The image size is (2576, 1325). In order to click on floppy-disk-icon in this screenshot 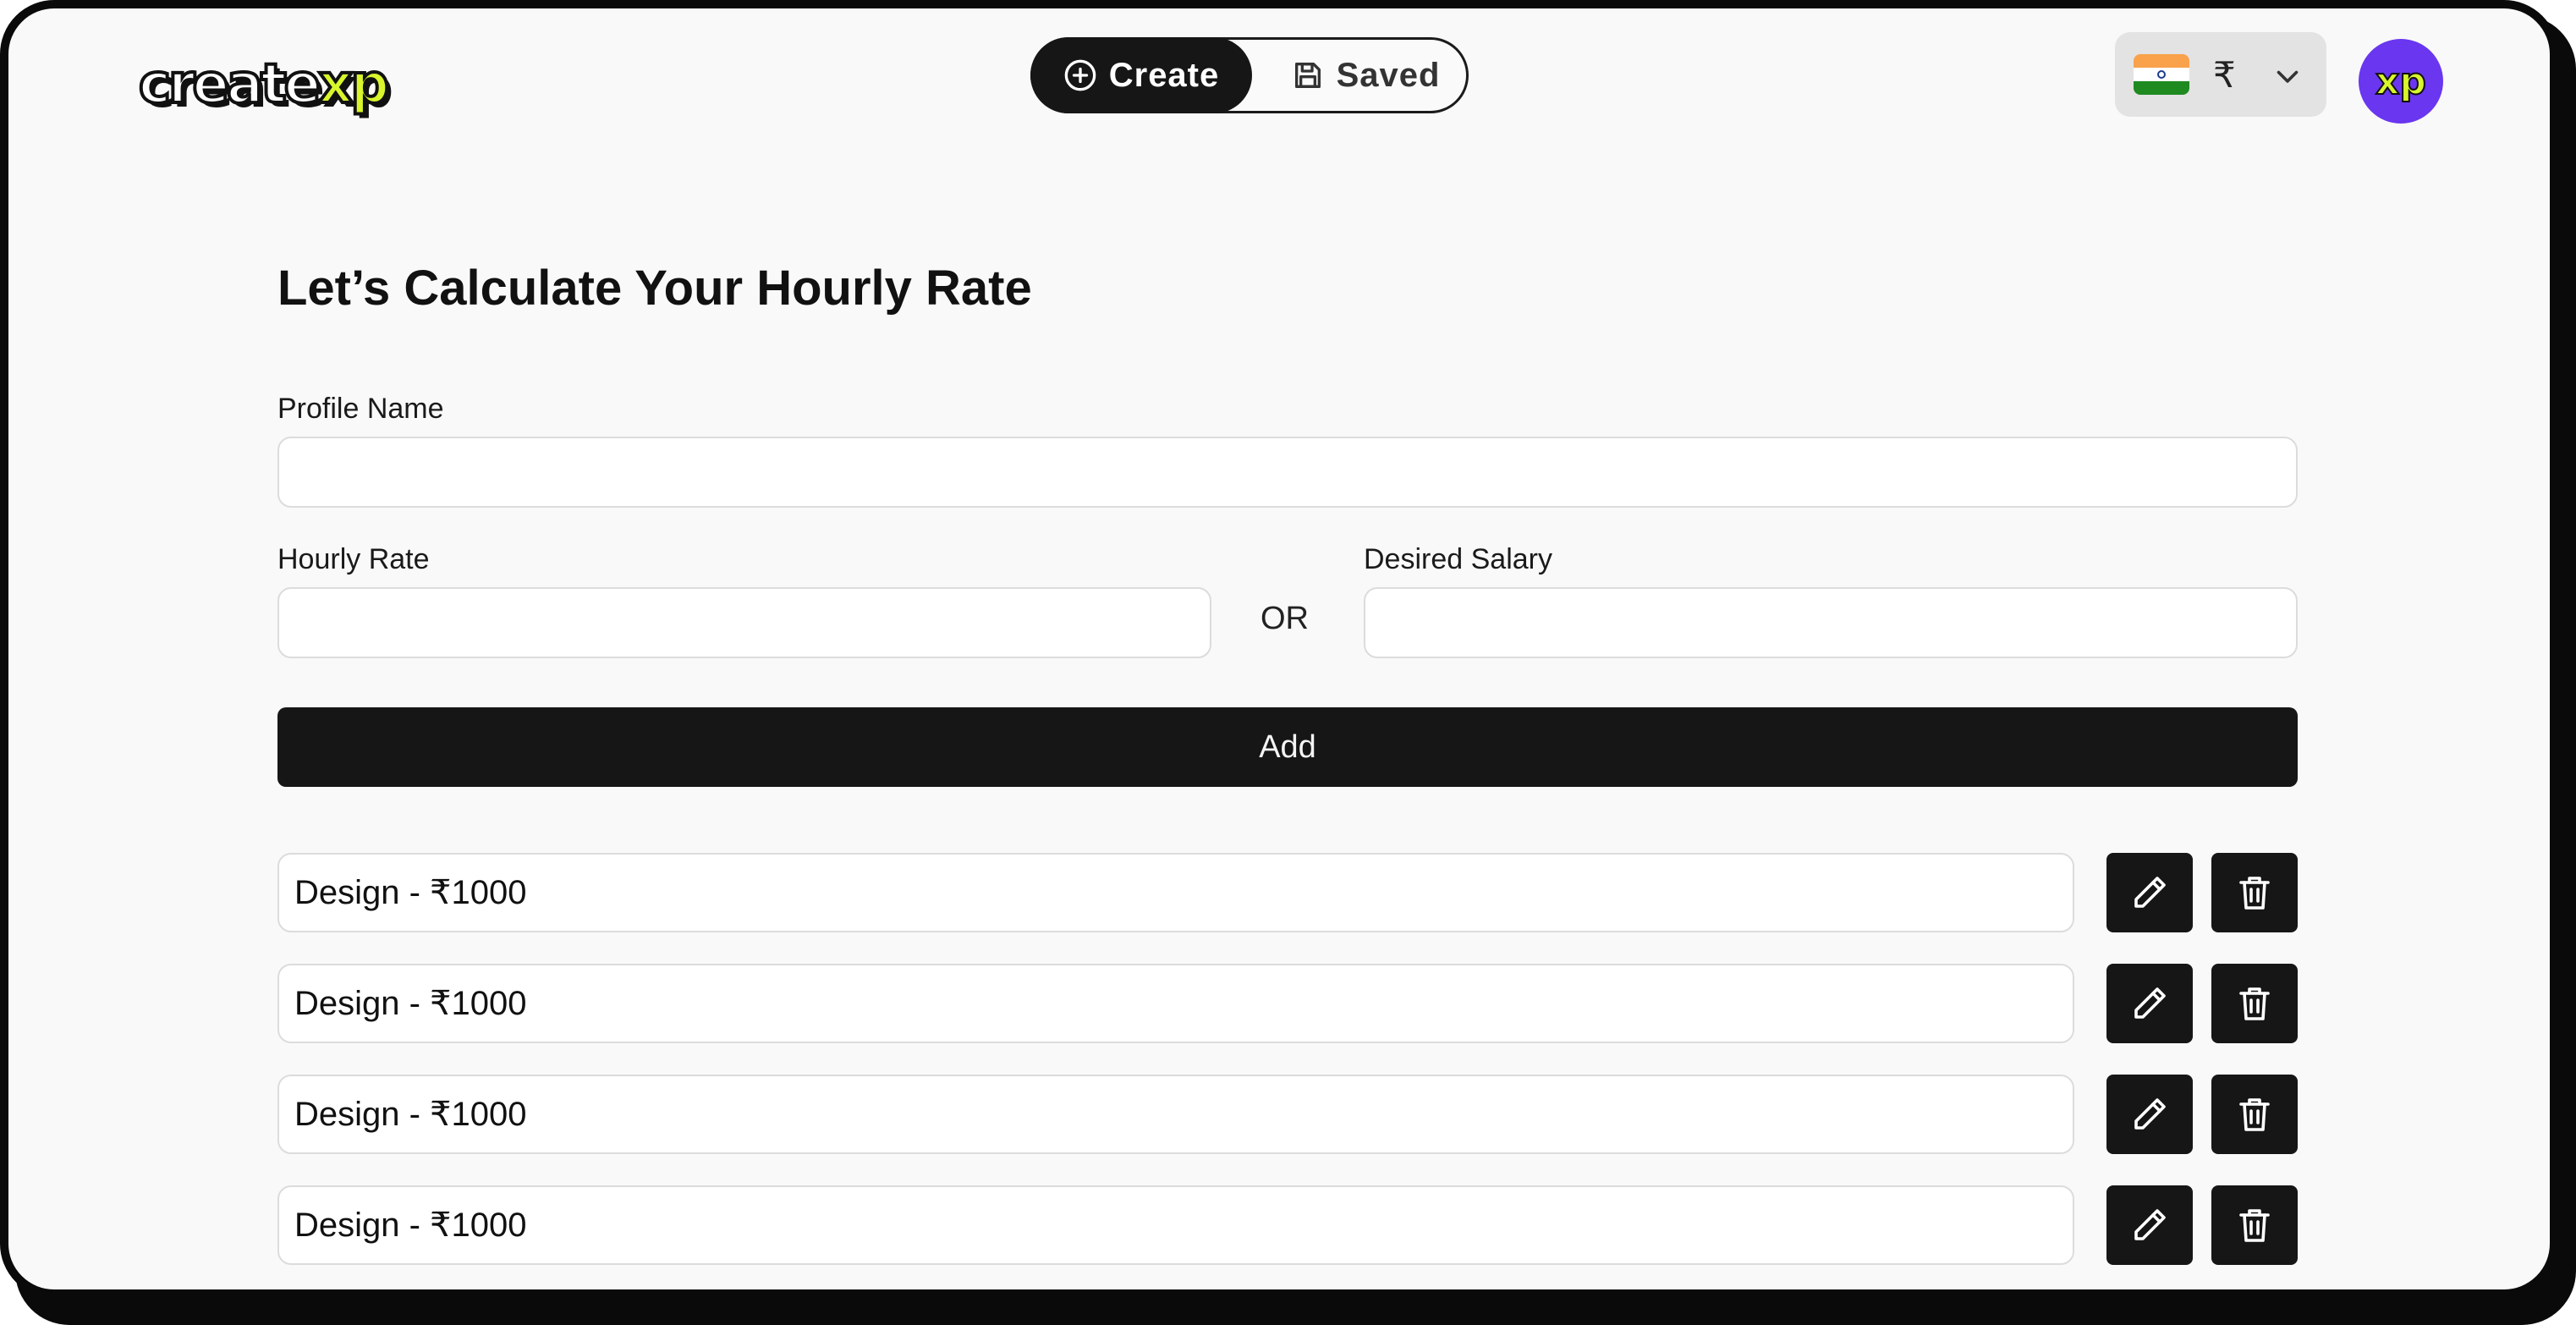, I will do `click(1307, 76)`.